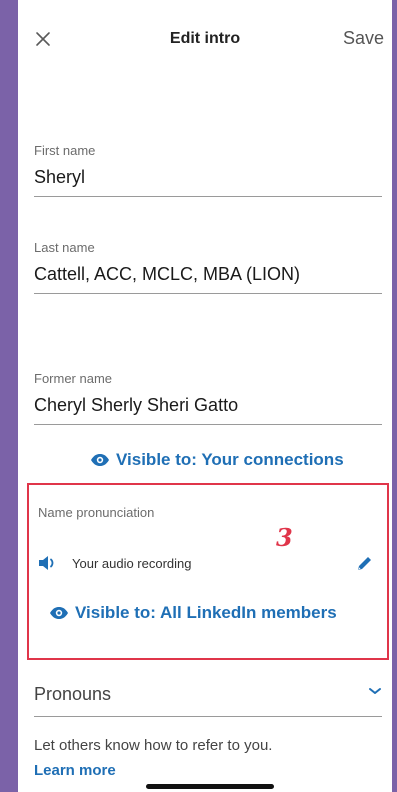  I want to click on save-button: Save, so click(363, 38).